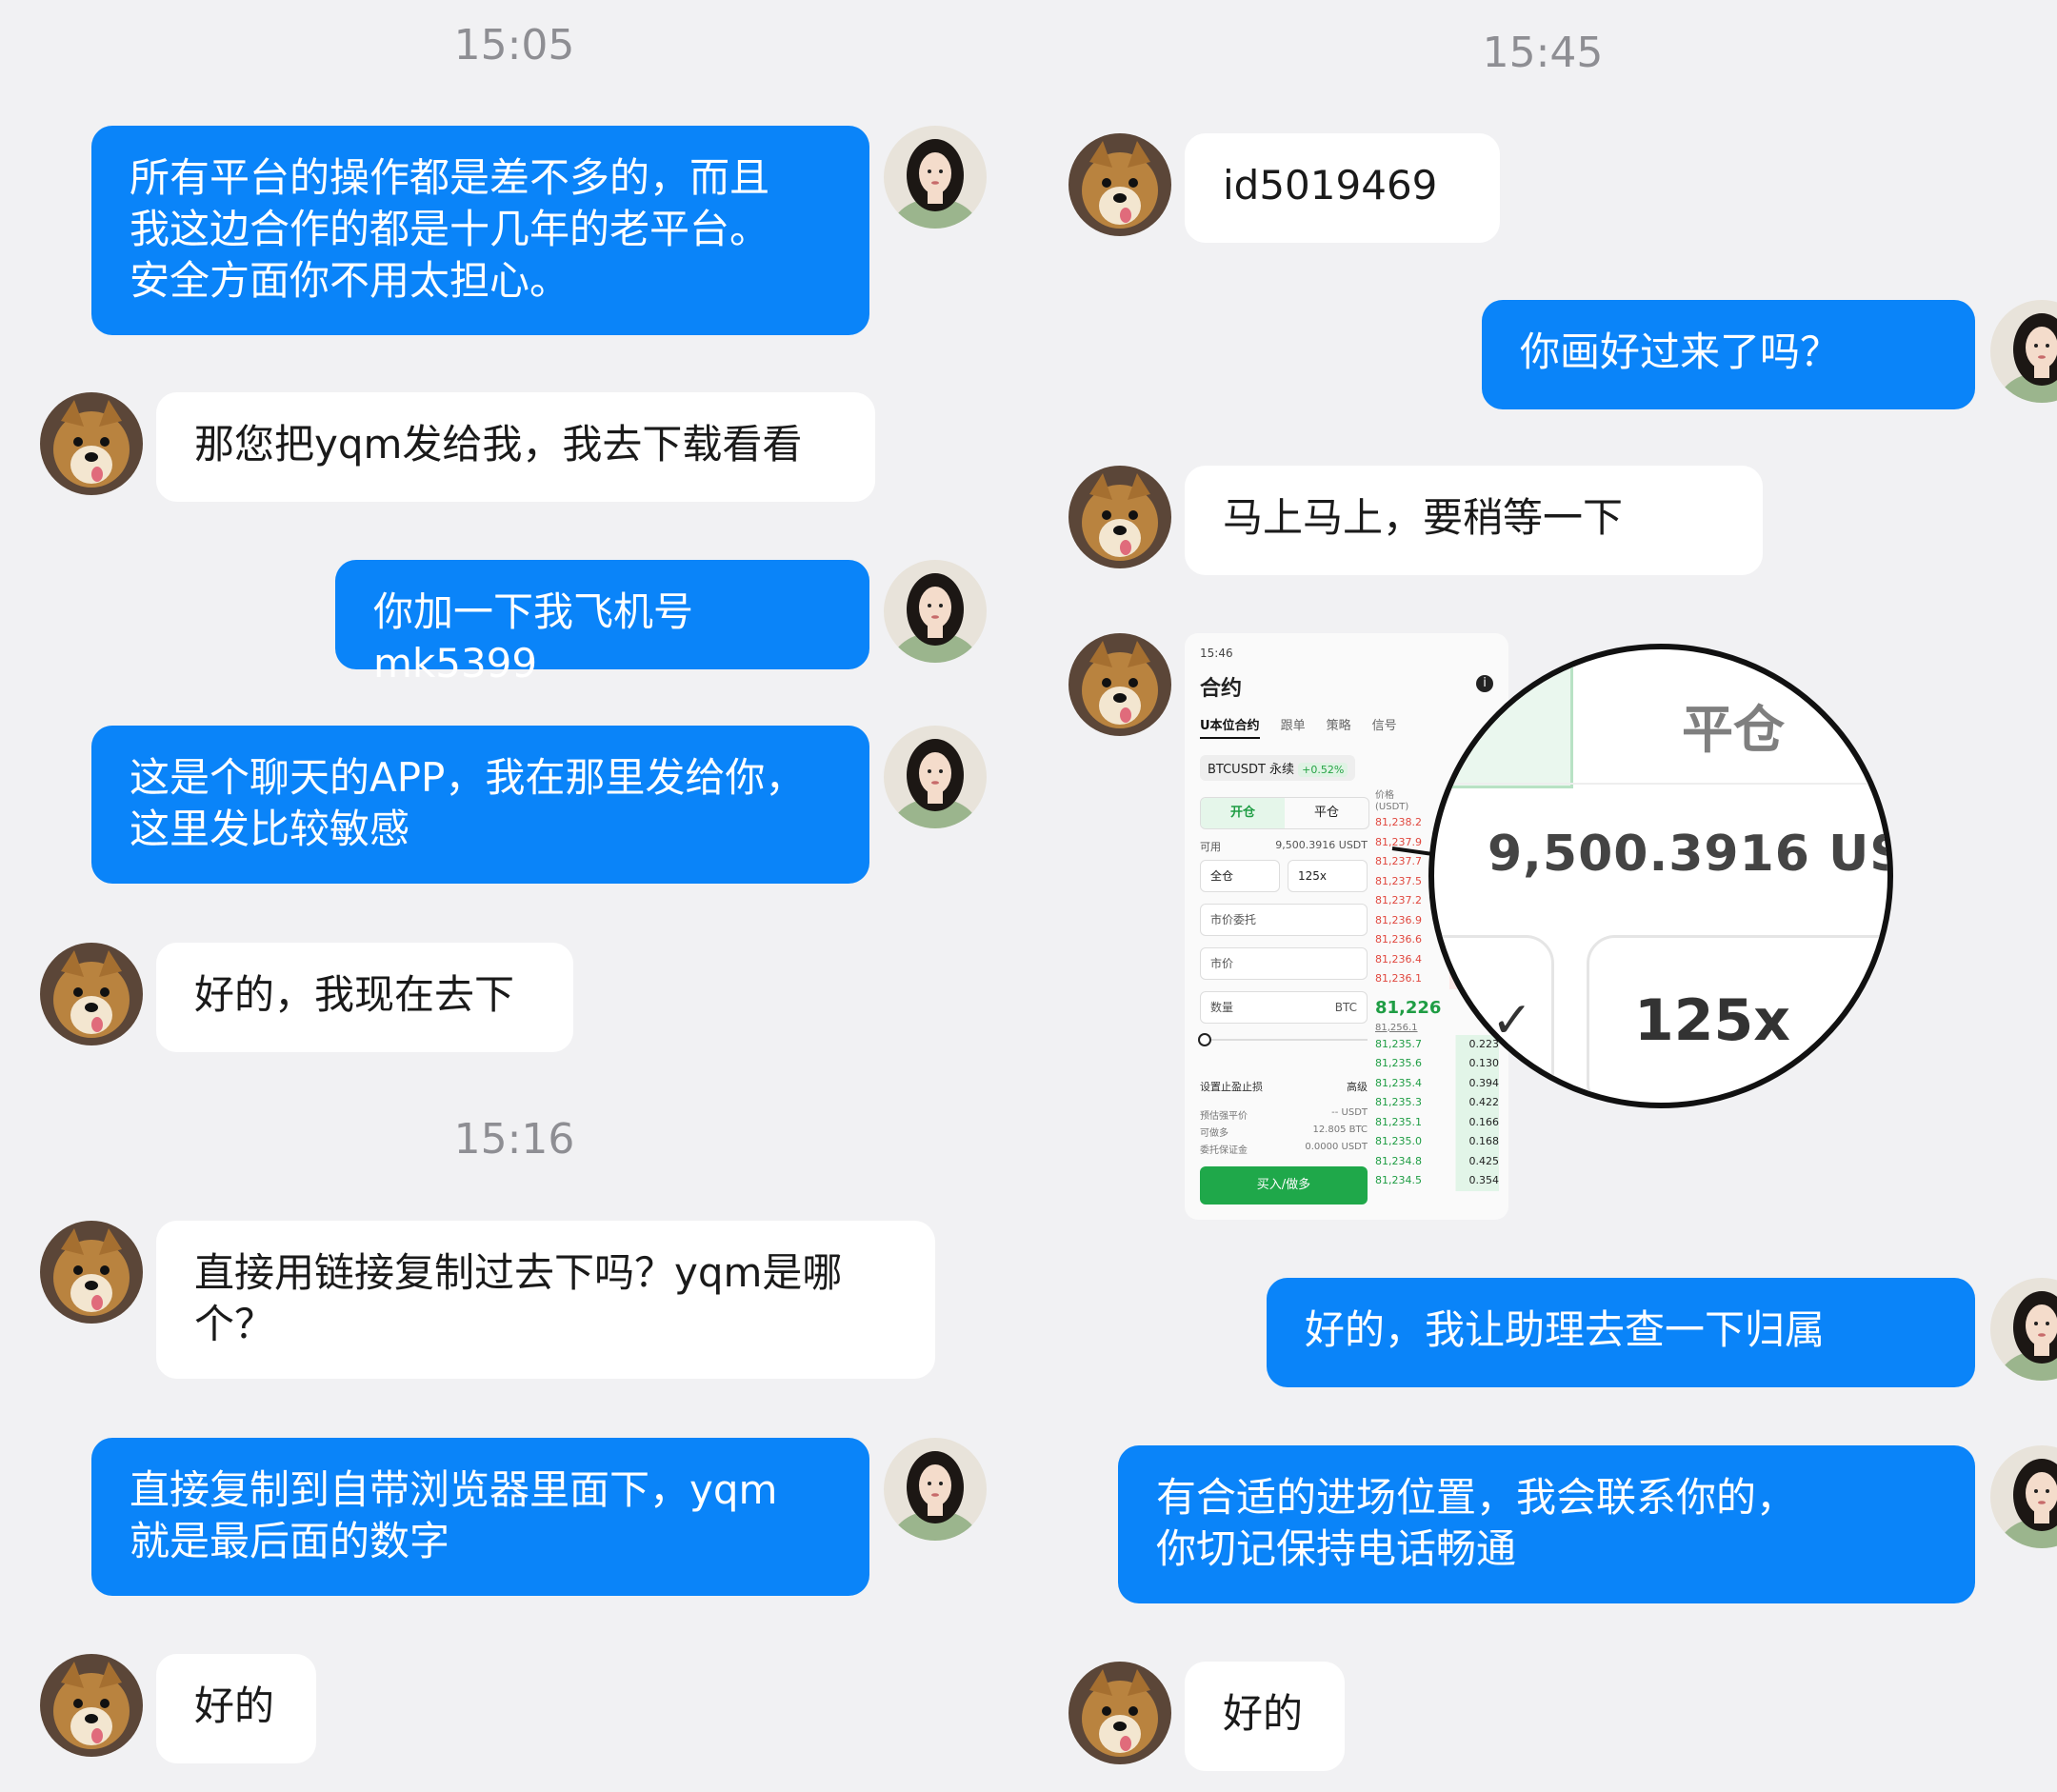 Image resolution: width=2057 pixels, height=1792 pixels. What do you see at coordinates (1284, 1114) in the screenshot?
I see `info-row: 预估强平价 -- USDT` at bounding box center [1284, 1114].